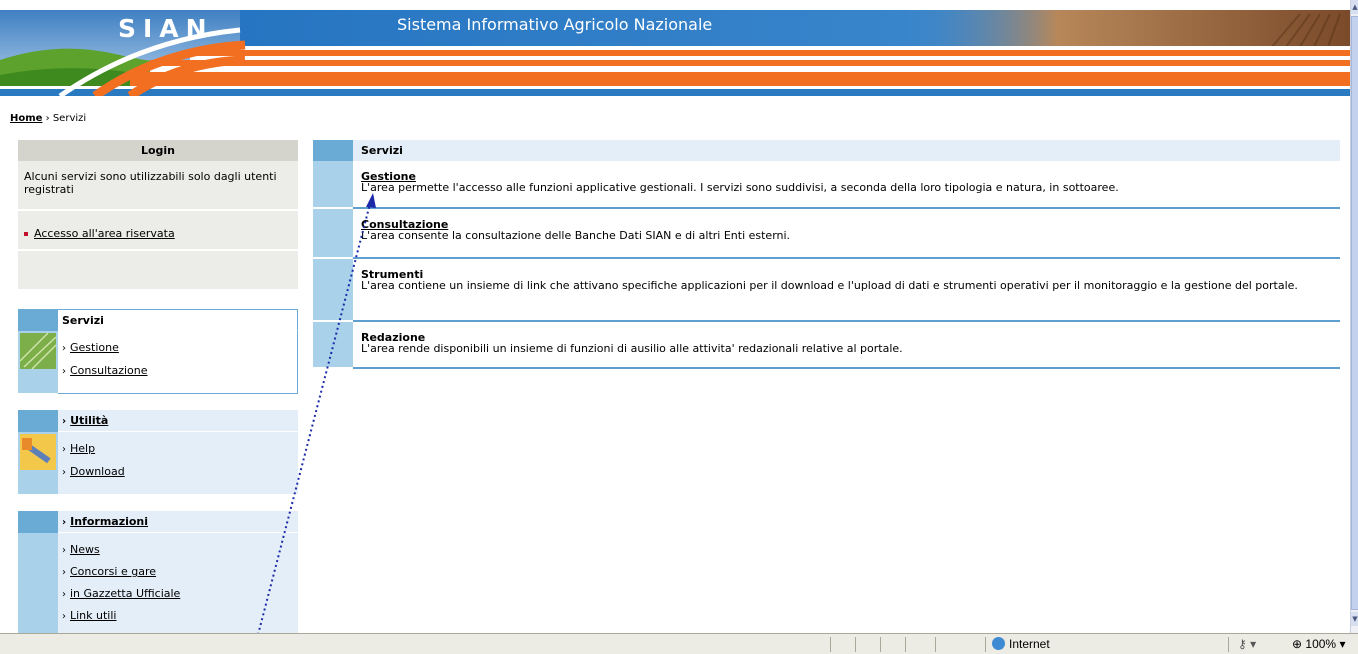 The height and width of the screenshot is (654, 1358). I want to click on security-zone: Internet, so click(1021, 644).